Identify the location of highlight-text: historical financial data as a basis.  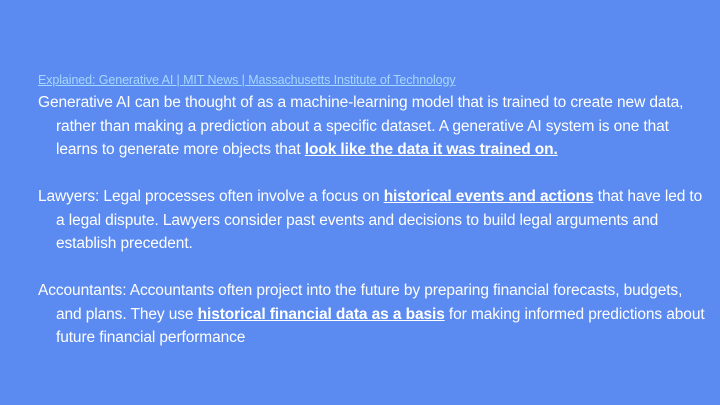
(321, 314).